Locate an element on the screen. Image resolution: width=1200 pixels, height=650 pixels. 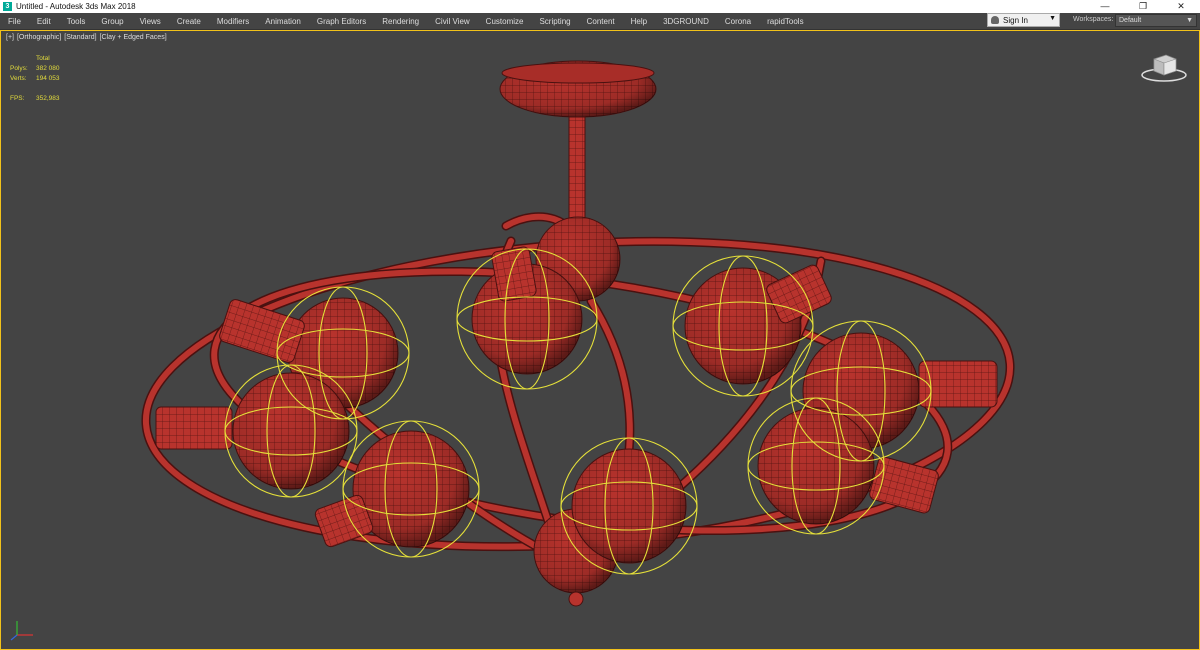
title-bar: 3 Untitled - Autodesk 3ds Max 2018 — ❐ ✕ is located at coordinates (600, 6).